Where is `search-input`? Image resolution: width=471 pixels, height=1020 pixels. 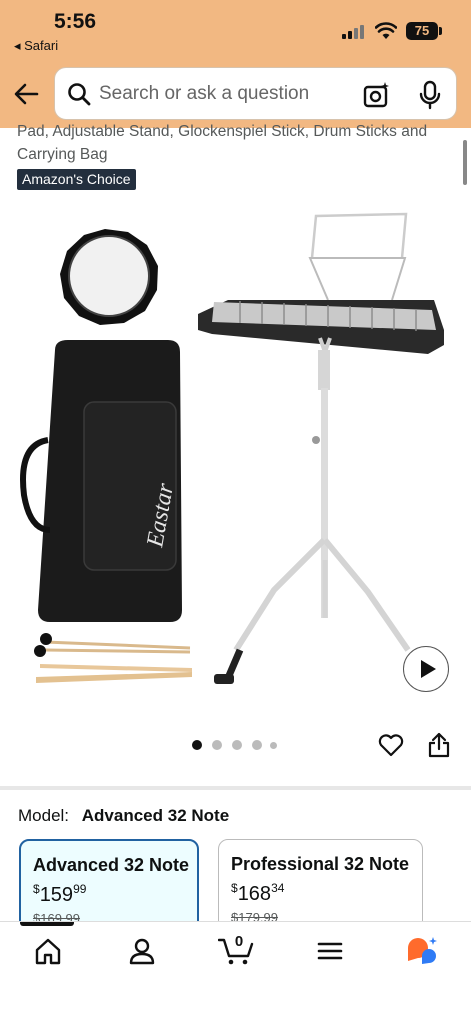 search-input is located at coordinates (219, 94).